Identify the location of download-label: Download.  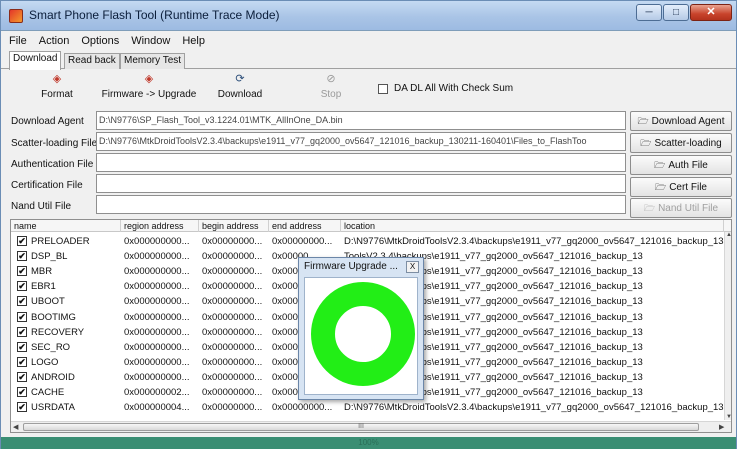
(240, 94).